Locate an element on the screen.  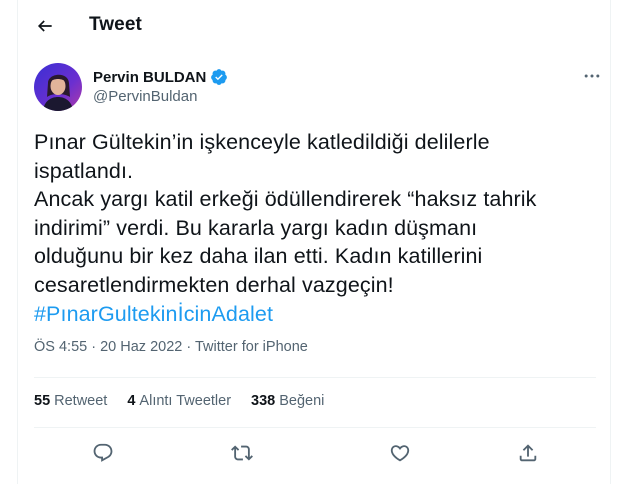
quote-tweets-stat: 4 Alıntı Tweetler is located at coordinates (179, 401).